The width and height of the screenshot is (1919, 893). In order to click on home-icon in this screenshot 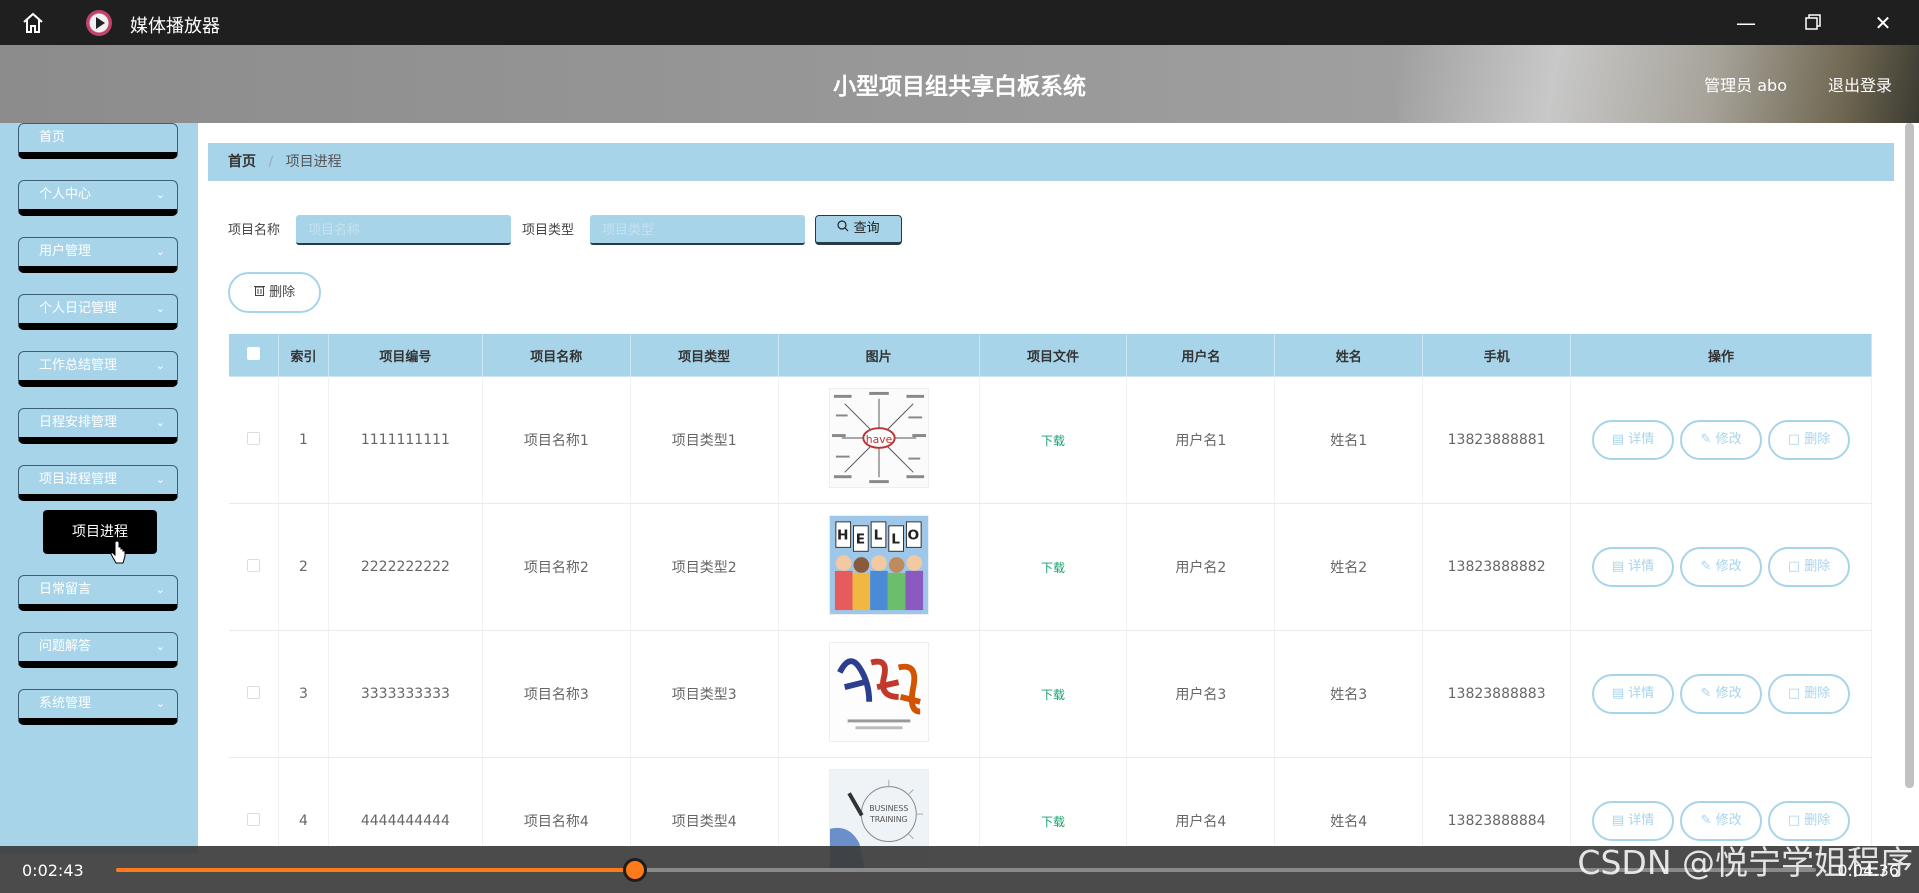, I will do `click(33, 23)`.